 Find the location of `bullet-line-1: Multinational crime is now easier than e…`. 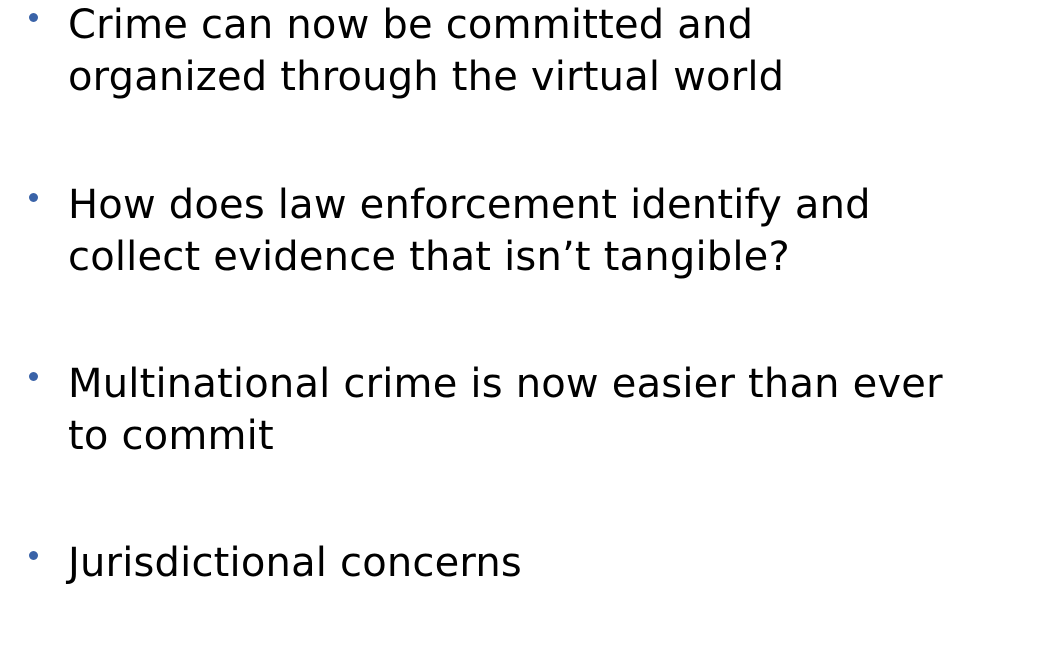

bullet-line-1: Multinational crime is now easier than e… is located at coordinates (505, 384).